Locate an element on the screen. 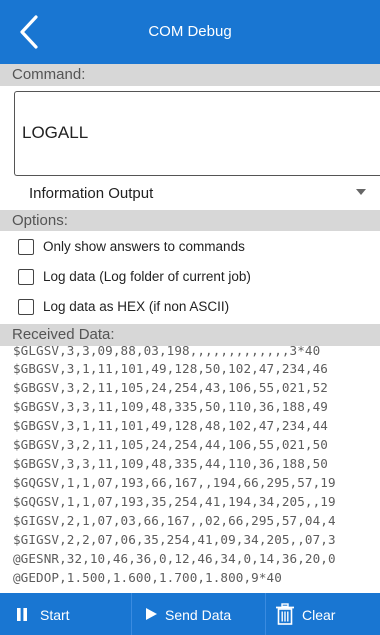 The image size is (380, 635). send-data-button-label: Send Data is located at coordinates (198, 615).